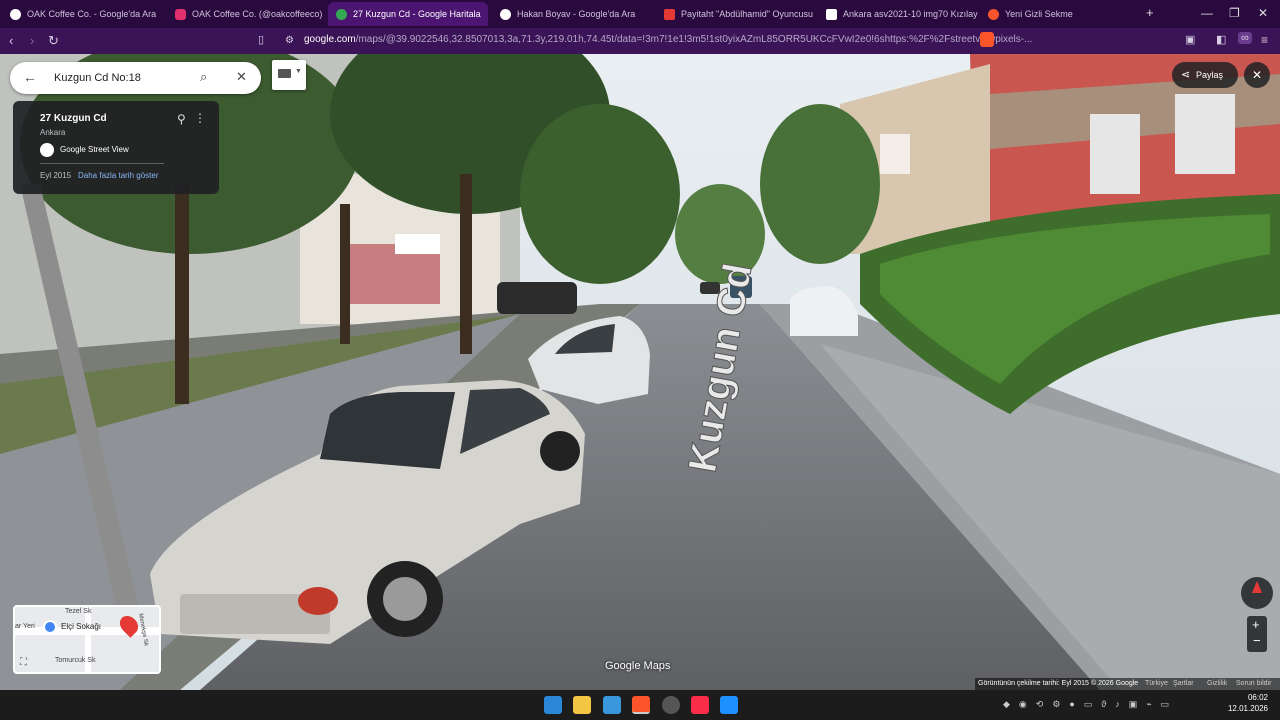 This screenshot has height=720, width=1280. Describe the element at coordinates (47, 150) in the screenshot. I see `google-logo-icon` at that location.